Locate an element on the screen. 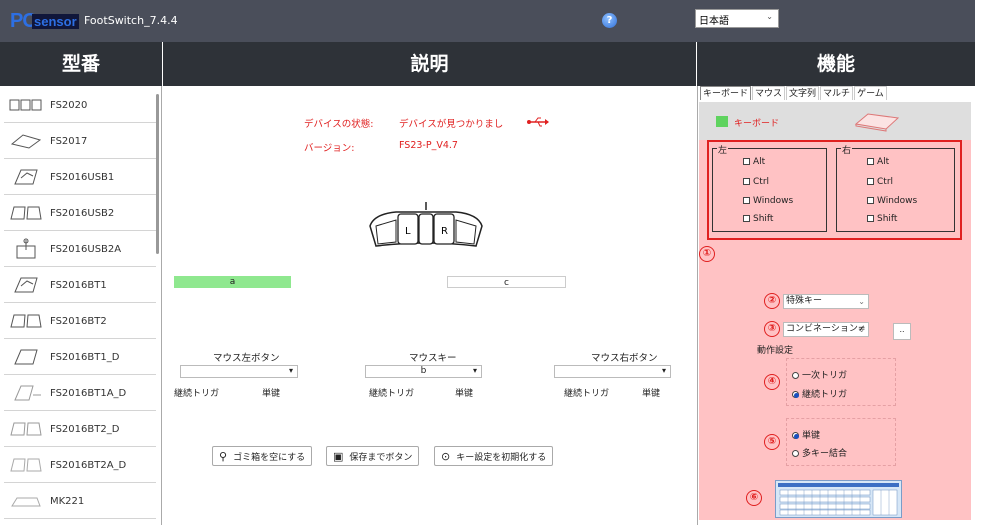  checkbox-label: Shift is located at coordinates (763, 219).